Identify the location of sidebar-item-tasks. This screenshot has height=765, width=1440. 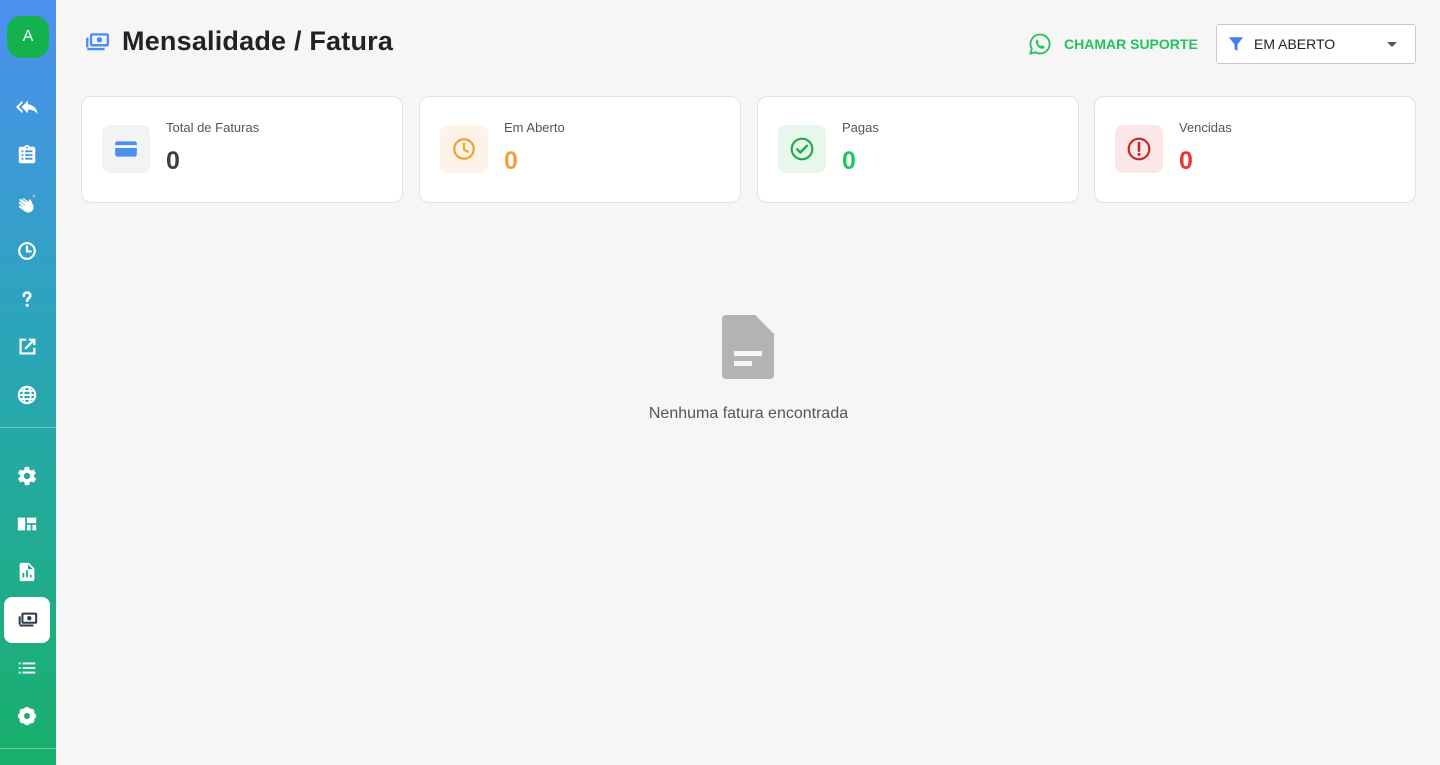
(27, 155).